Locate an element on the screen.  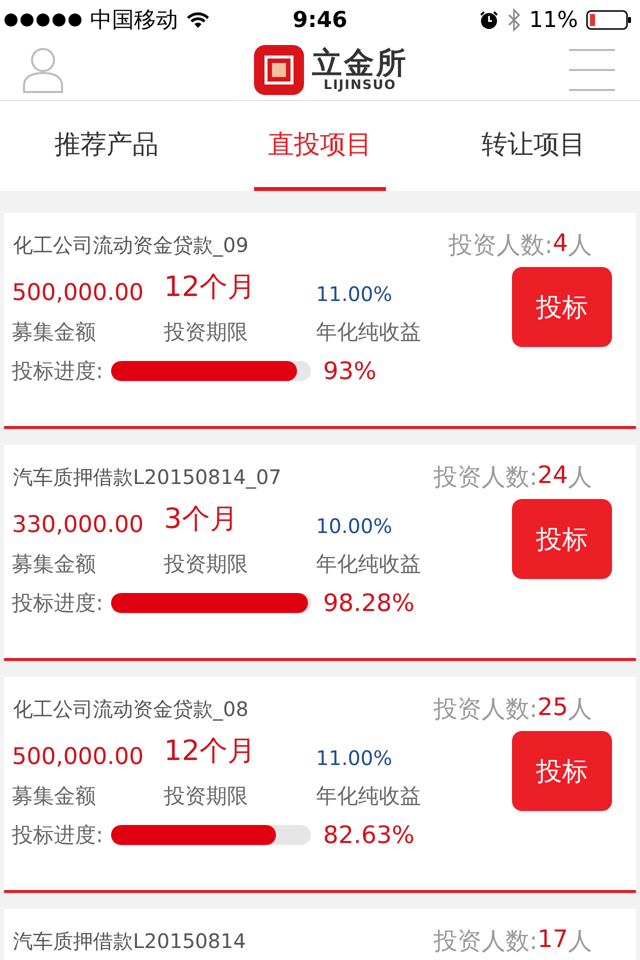
rate-value: 10.00% is located at coordinates (355, 526).